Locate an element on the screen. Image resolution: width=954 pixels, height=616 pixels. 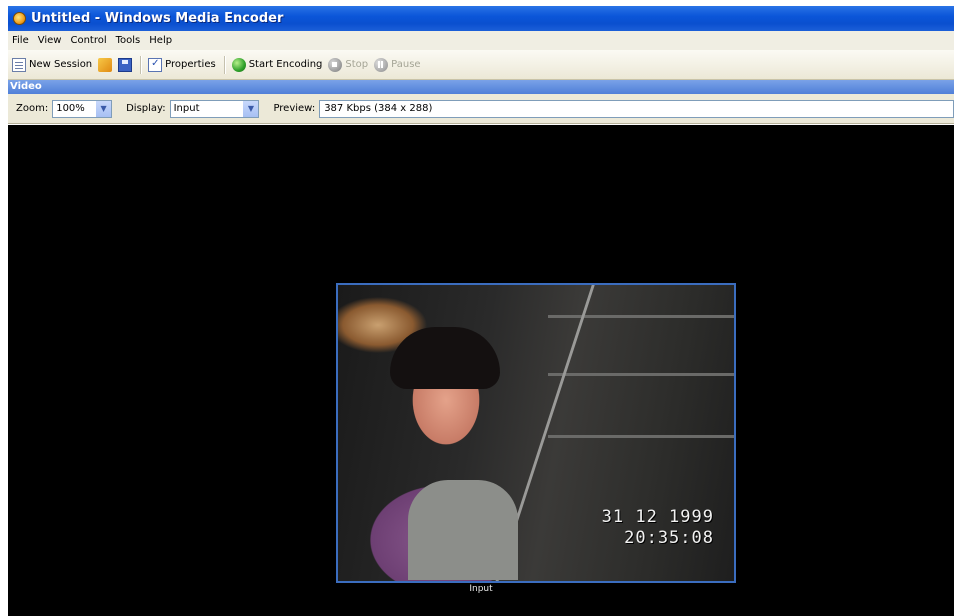
zoom-value: 100% is located at coordinates (70, 108).